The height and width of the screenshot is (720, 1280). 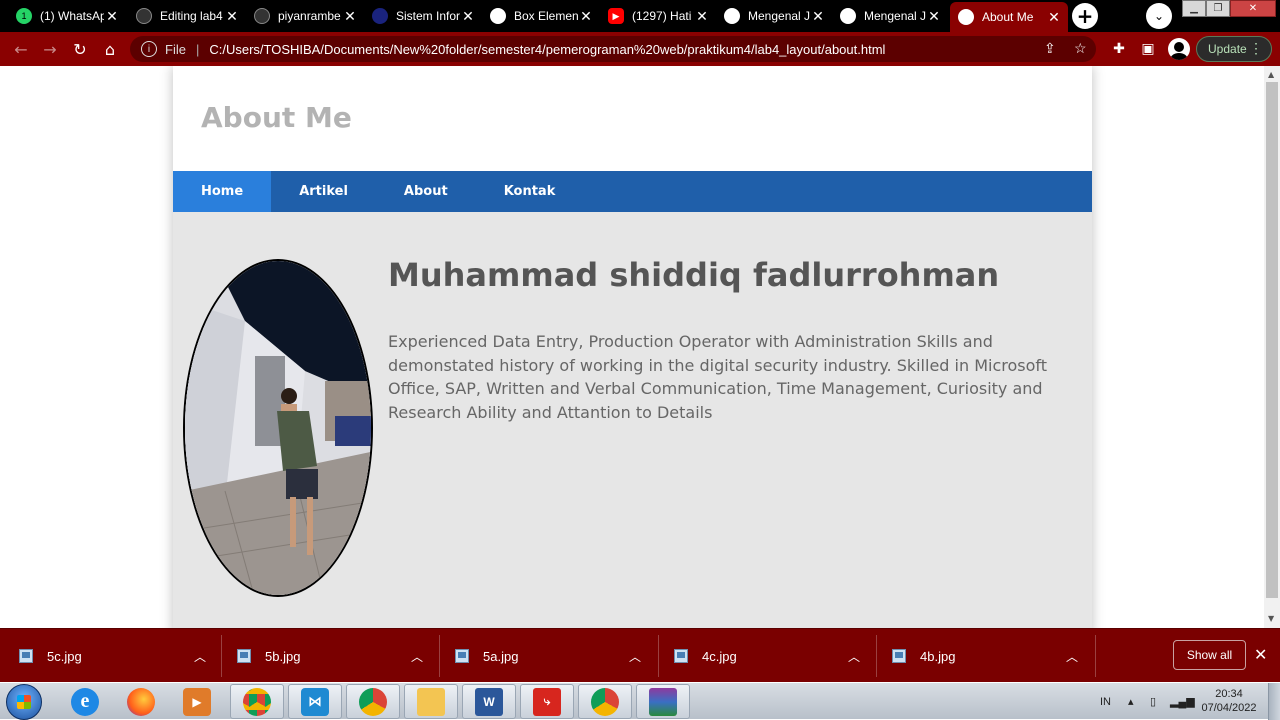 I want to click on bookmark-star-icon: ☆, so click(x=1080, y=48).